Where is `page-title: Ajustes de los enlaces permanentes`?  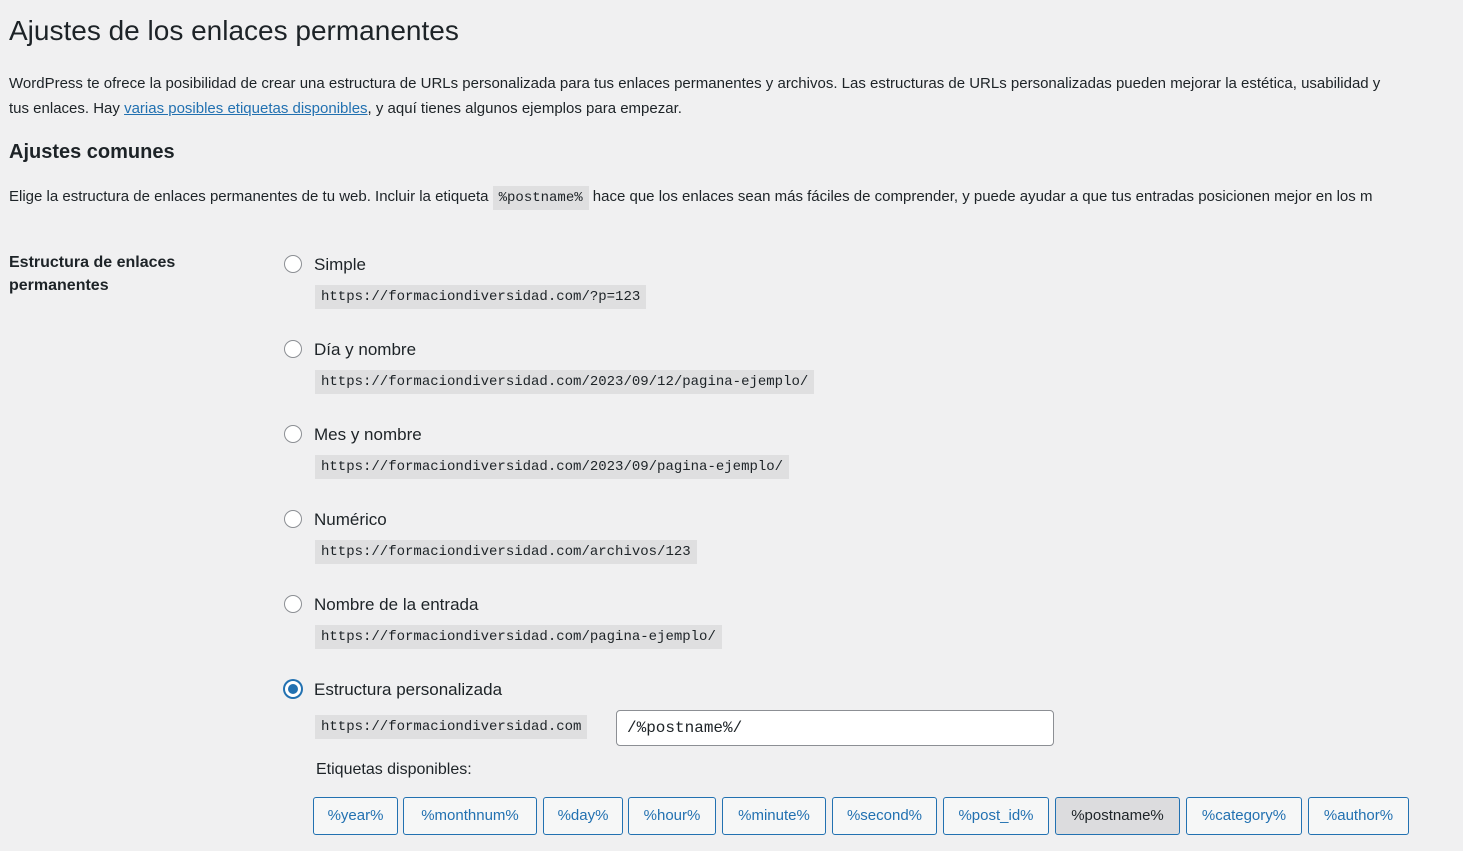
page-title: Ajustes de los enlaces permanentes is located at coordinates (234, 30).